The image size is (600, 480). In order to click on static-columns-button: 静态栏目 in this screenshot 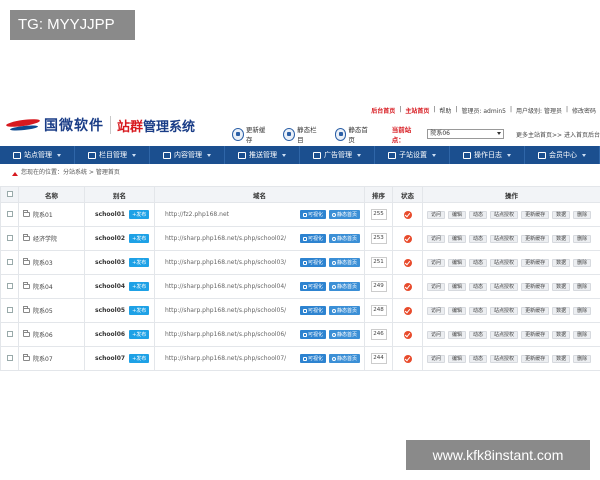, I will do `click(301, 134)`.